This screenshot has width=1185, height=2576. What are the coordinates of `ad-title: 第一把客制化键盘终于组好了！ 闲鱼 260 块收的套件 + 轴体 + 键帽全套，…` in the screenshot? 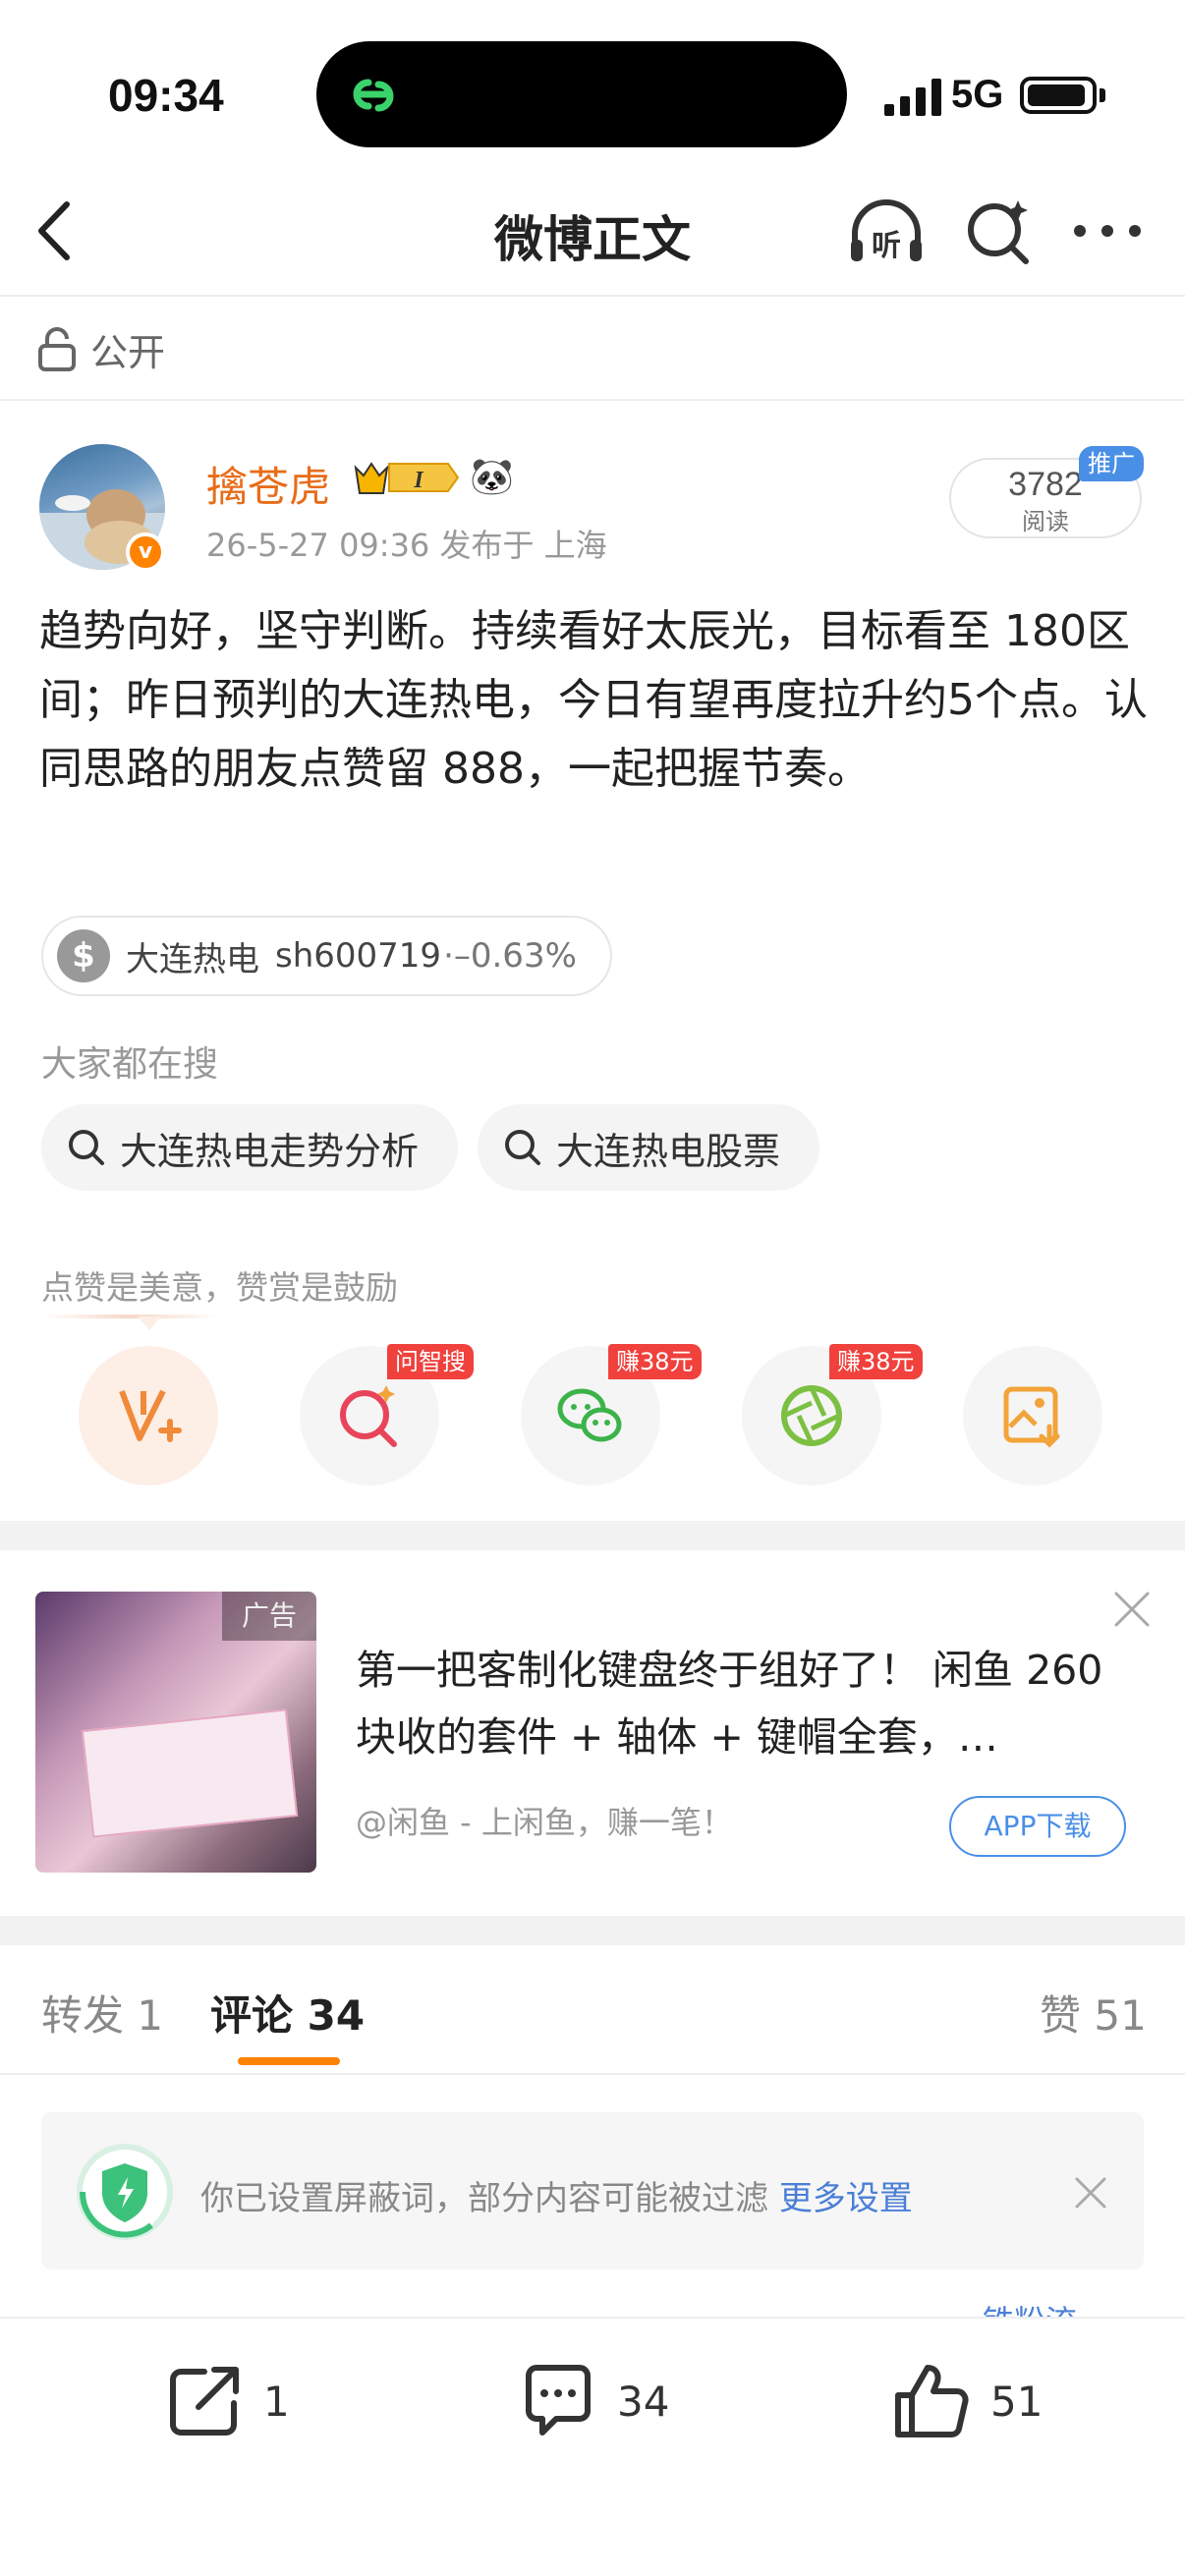 It's located at (739, 1703).